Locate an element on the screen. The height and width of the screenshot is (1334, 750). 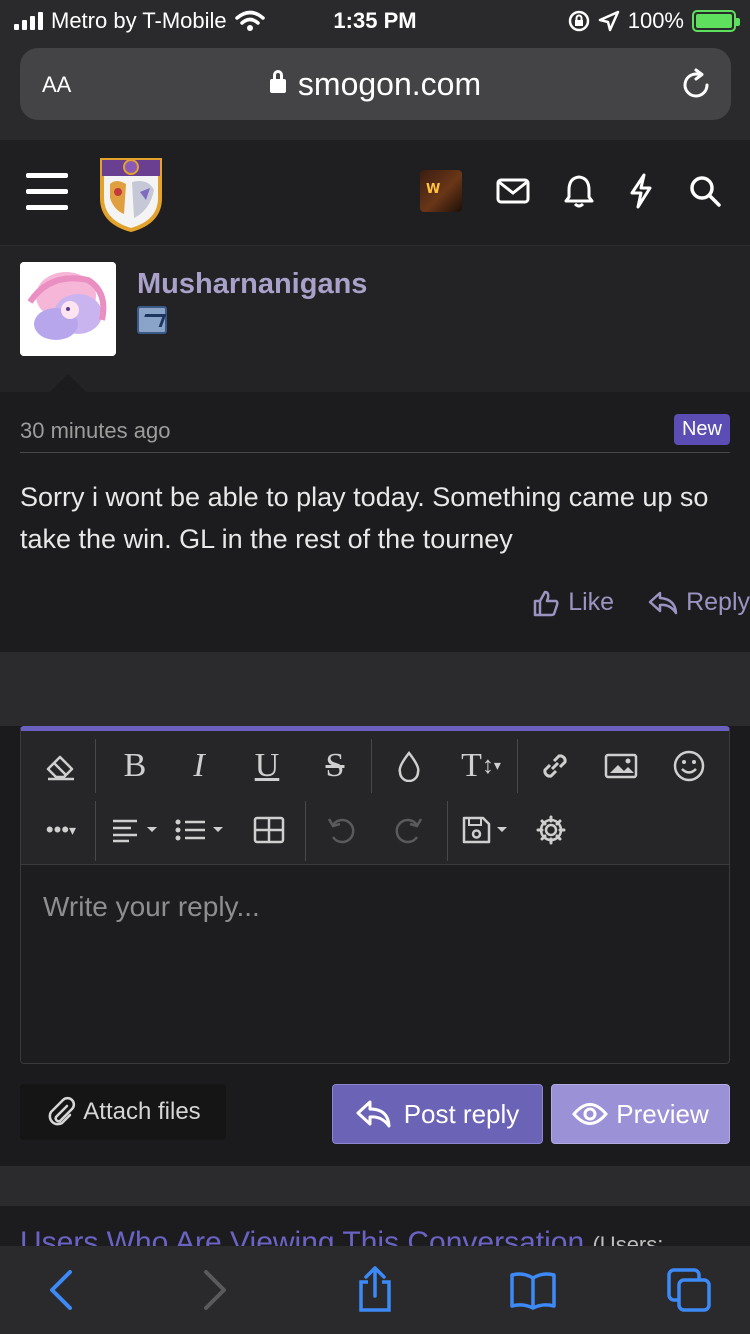
drafts-icon is located at coordinates (488, 830).